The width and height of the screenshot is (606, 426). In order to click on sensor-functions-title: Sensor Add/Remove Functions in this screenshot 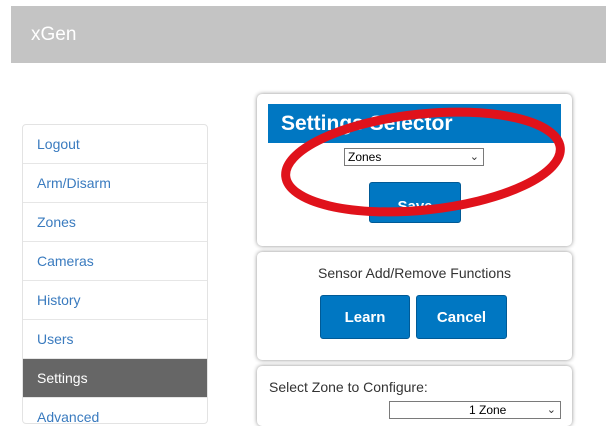, I will do `click(414, 273)`.